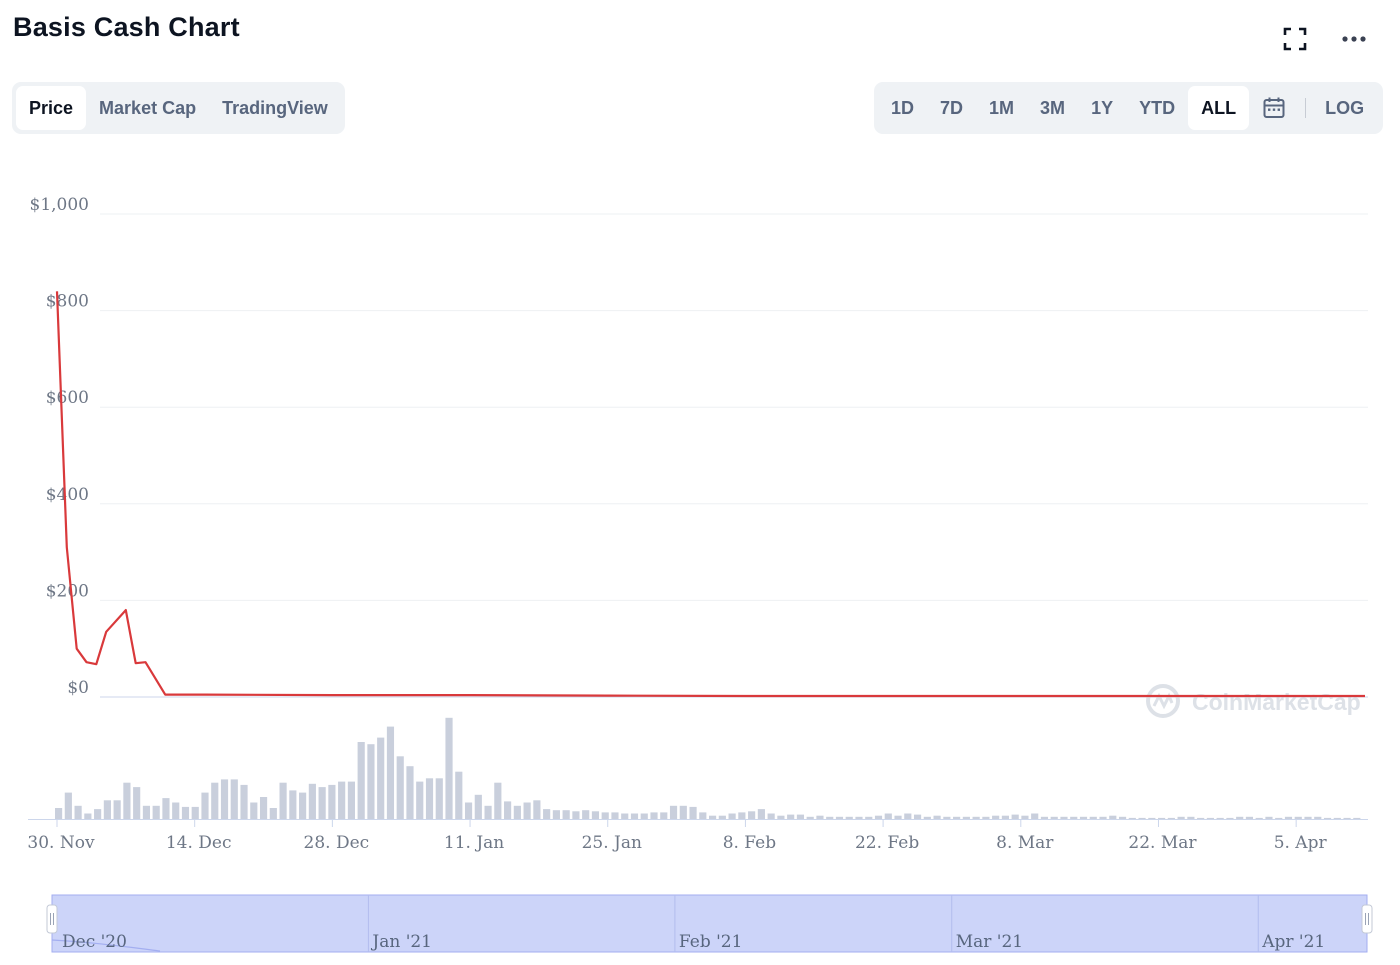 This screenshot has height=965, width=1400. What do you see at coordinates (59, 205) in the screenshot?
I see `y-tick-label: $1,000` at bounding box center [59, 205].